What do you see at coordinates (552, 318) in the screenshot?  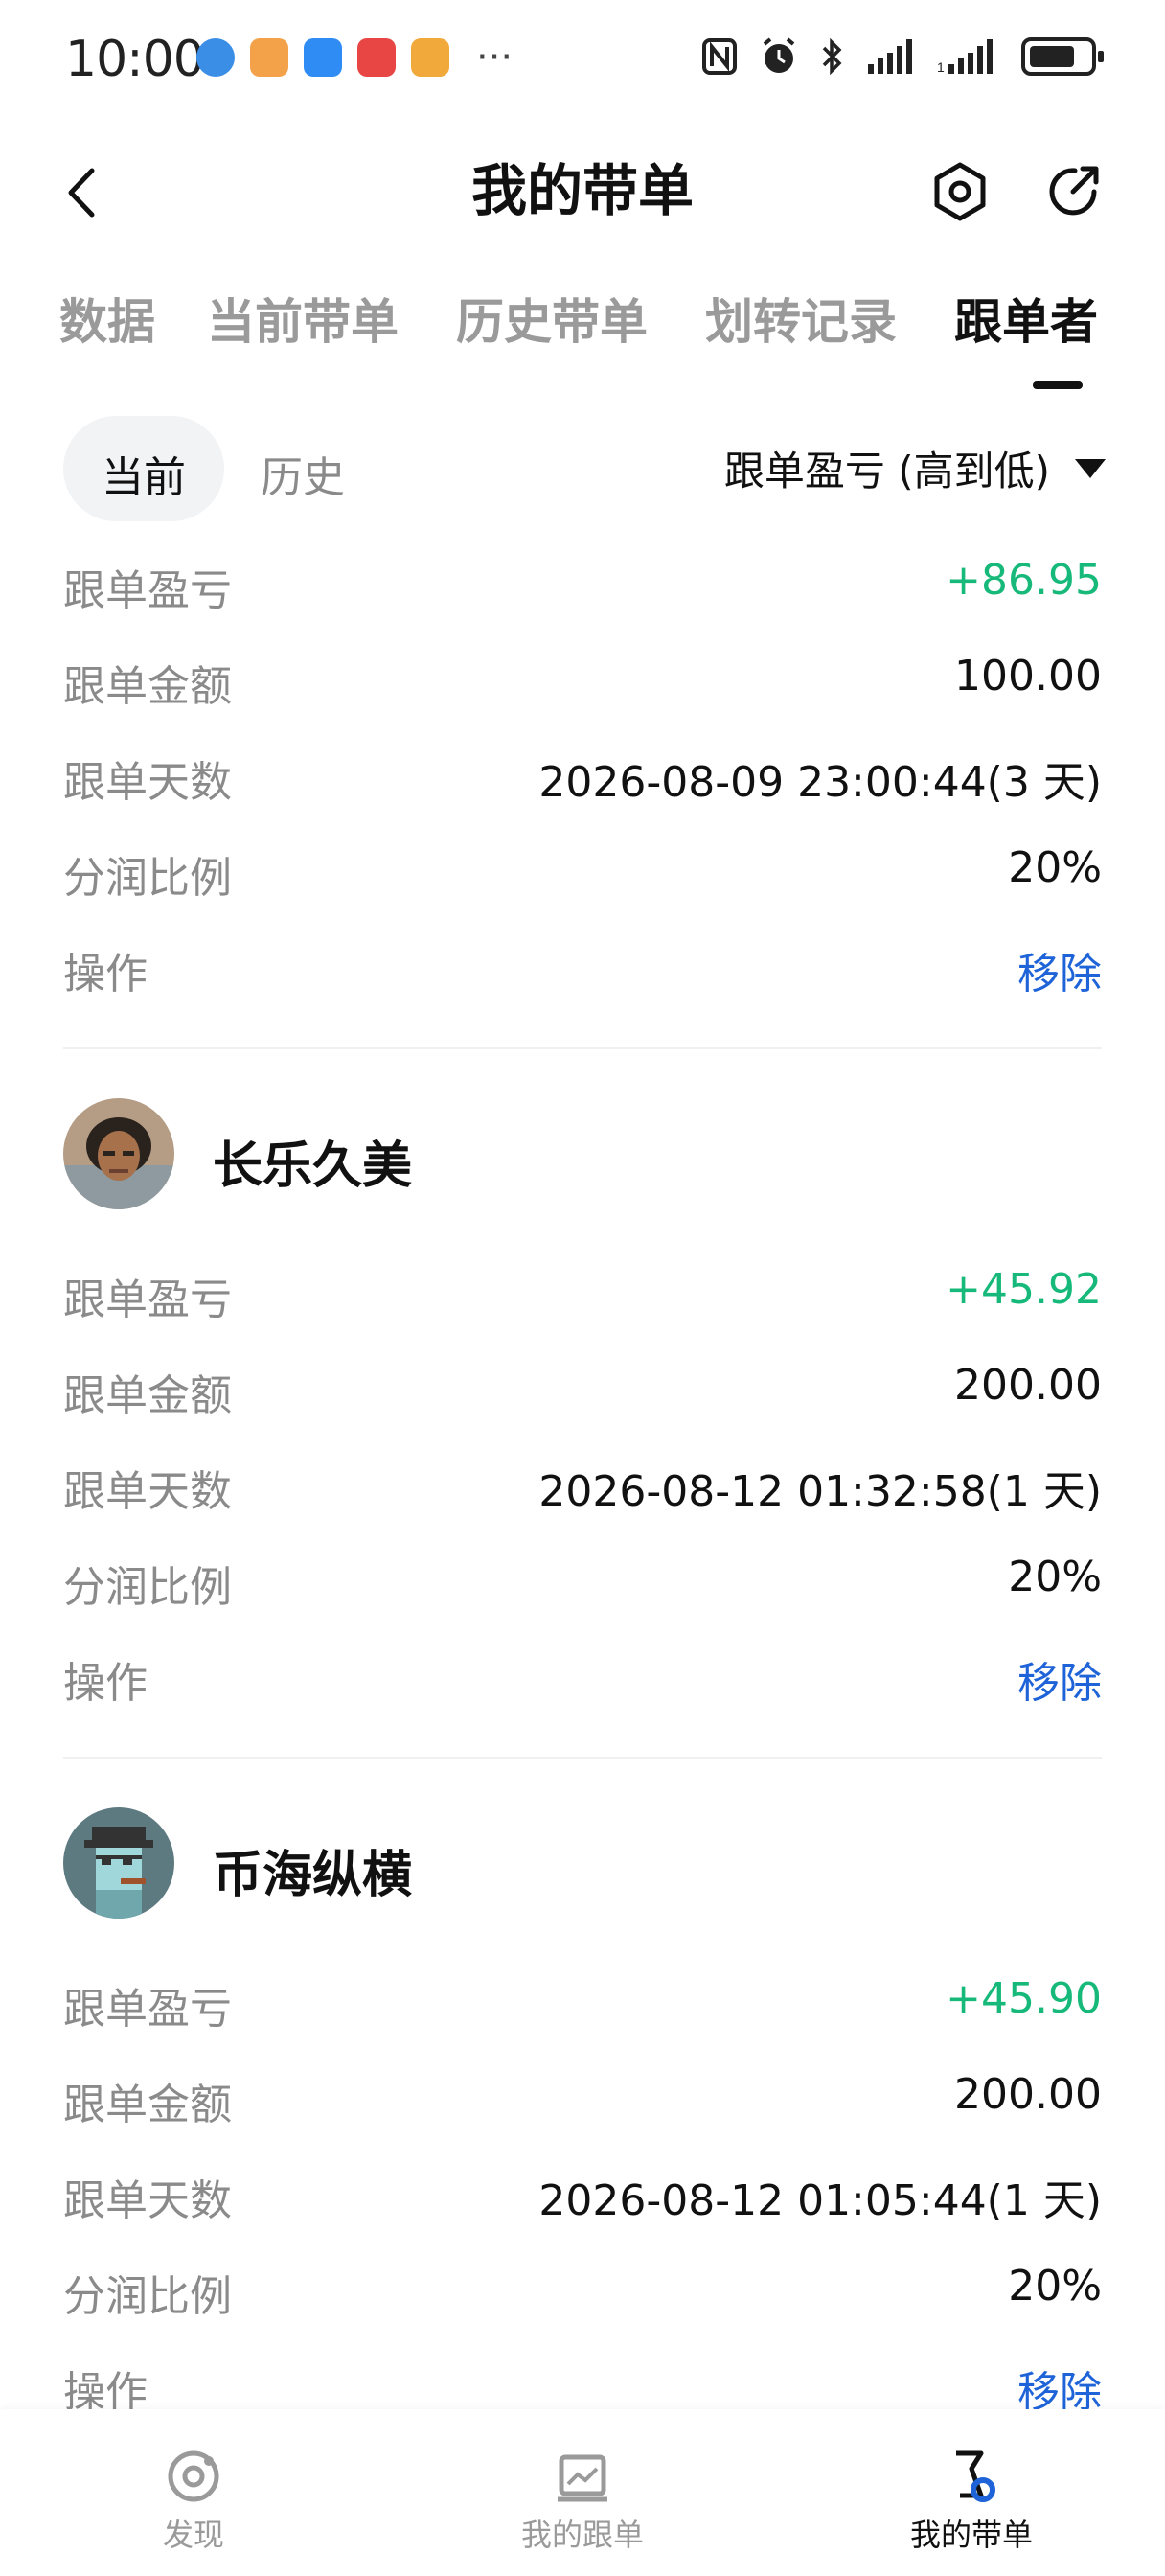 I see `tab-history-lead: 历史带单` at bounding box center [552, 318].